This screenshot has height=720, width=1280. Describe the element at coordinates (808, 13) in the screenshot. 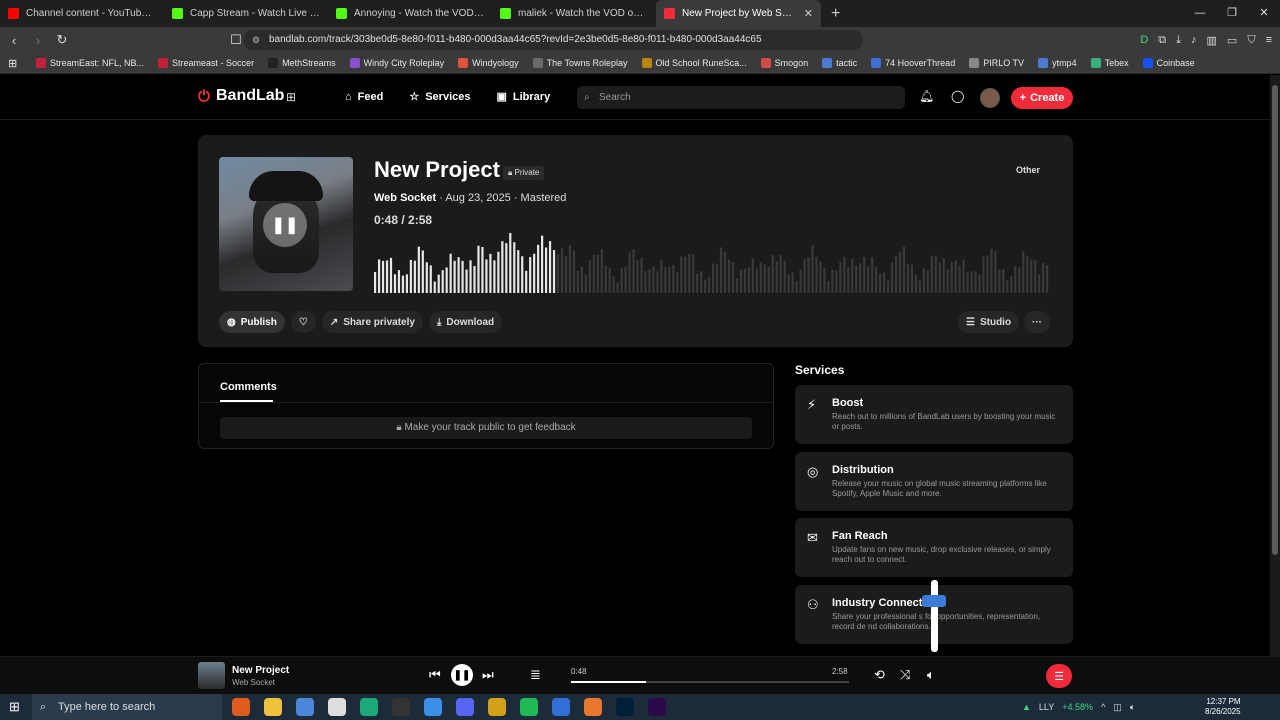

I see `close-tab-icon: ✕` at that location.